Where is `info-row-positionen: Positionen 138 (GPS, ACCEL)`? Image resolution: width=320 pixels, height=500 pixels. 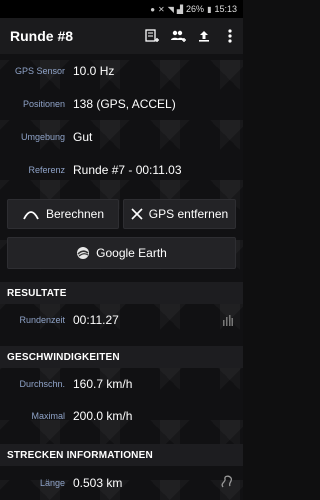
info-row-positionen: Positionen 138 (GPS, ACCEL) is located at coordinates (121, 103).